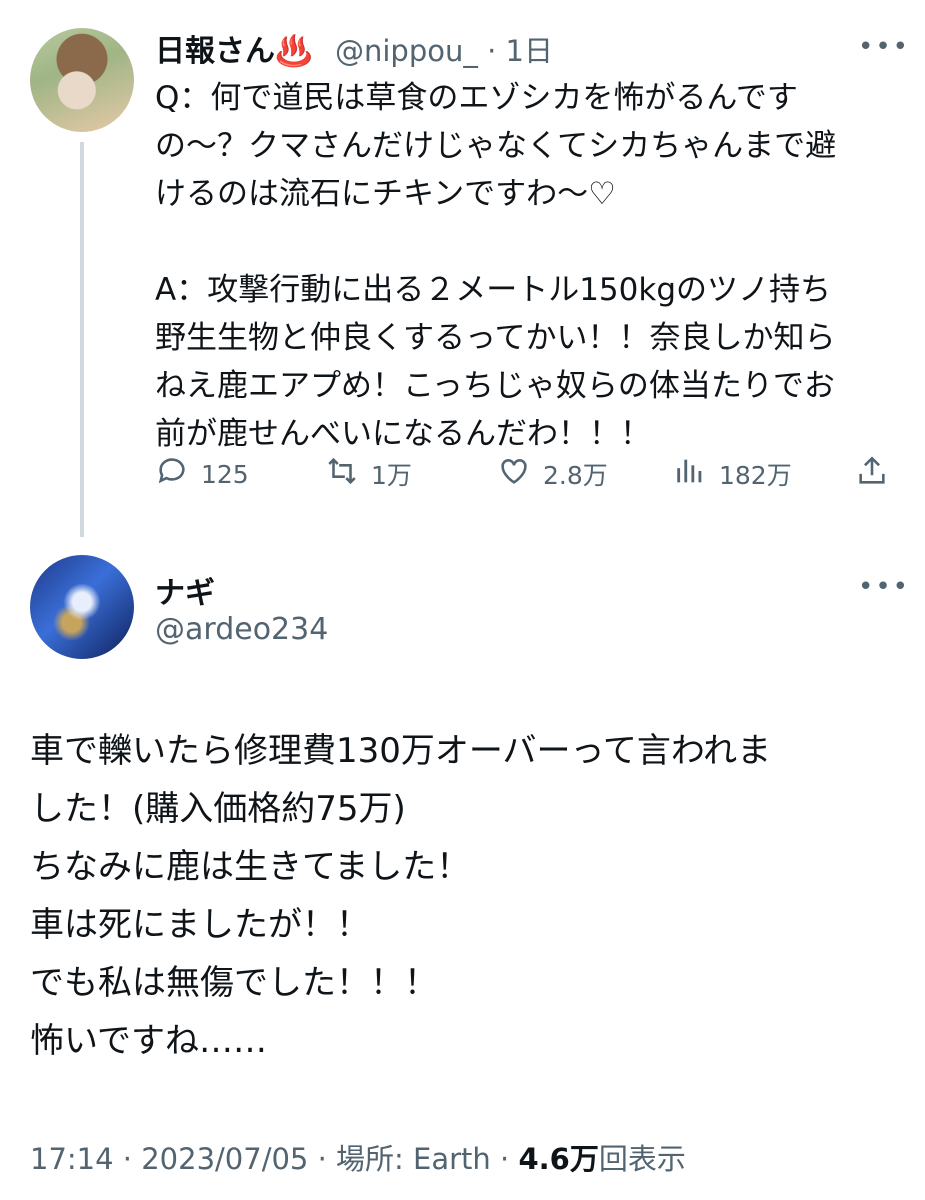 The width and height of the screenshot is (925, 1200). What do you see at coordinates (558, 1159) in the screenshot?
I see `views-count: 4.6万` at bounding box center [558, 1159].